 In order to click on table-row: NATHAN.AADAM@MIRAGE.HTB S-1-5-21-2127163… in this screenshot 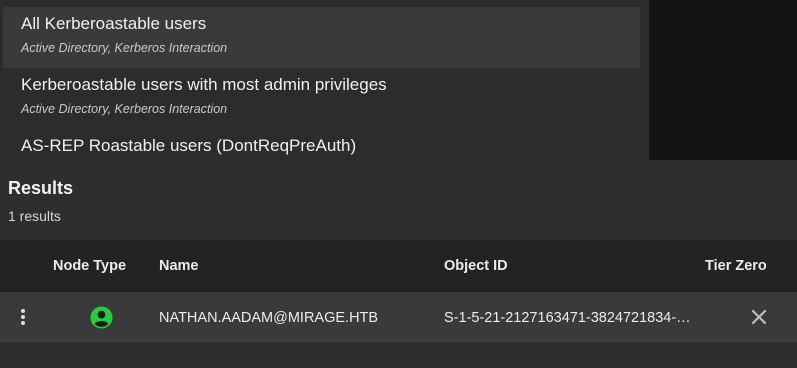, I will do `click(398, 317)`.